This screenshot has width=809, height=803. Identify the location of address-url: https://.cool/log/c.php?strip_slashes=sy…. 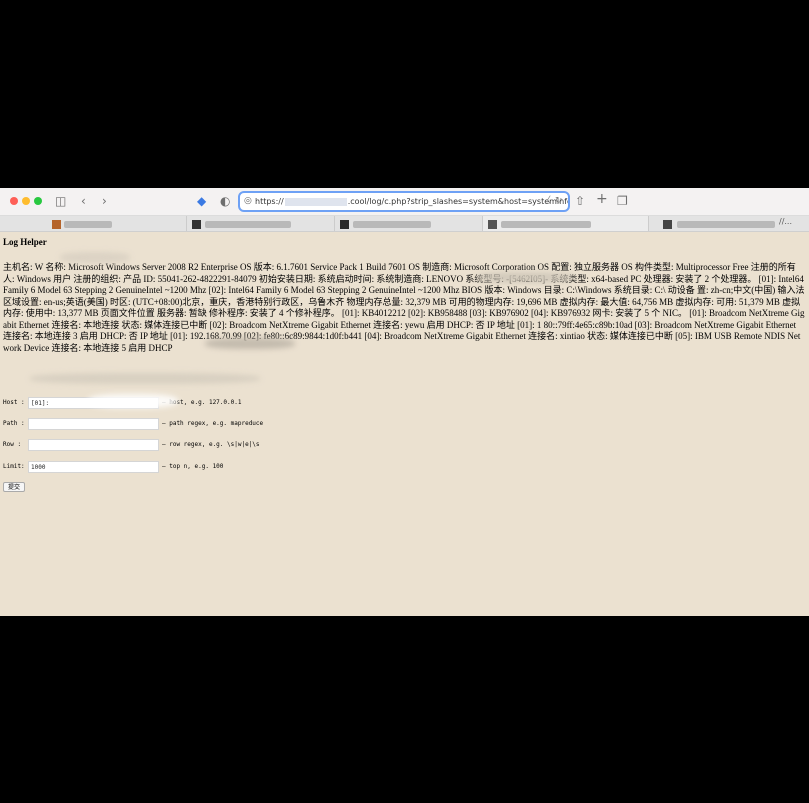
(412, 201).